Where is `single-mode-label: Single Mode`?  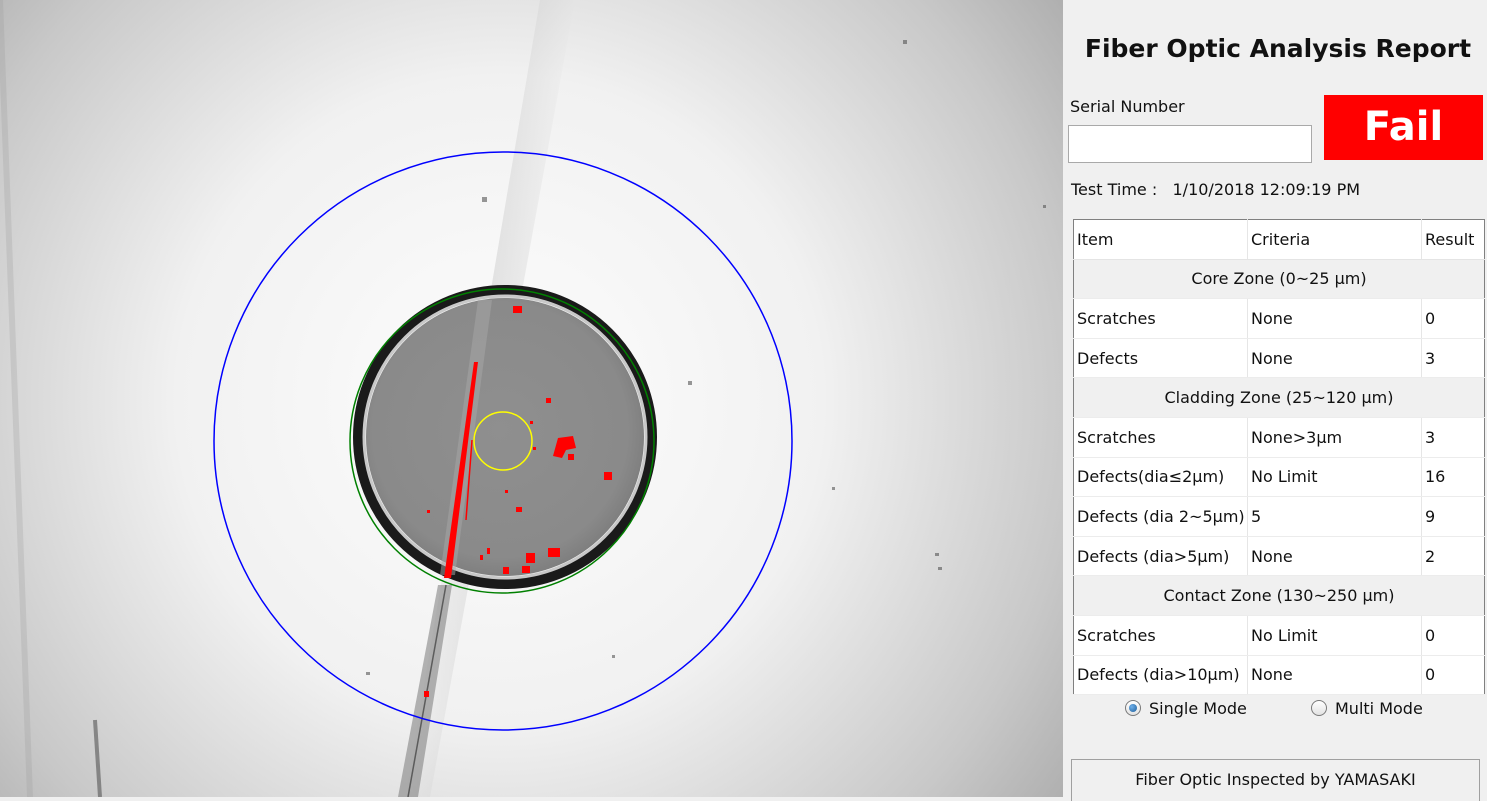 single-mode-label: Single Mode is located at coordinates (1198, 708).